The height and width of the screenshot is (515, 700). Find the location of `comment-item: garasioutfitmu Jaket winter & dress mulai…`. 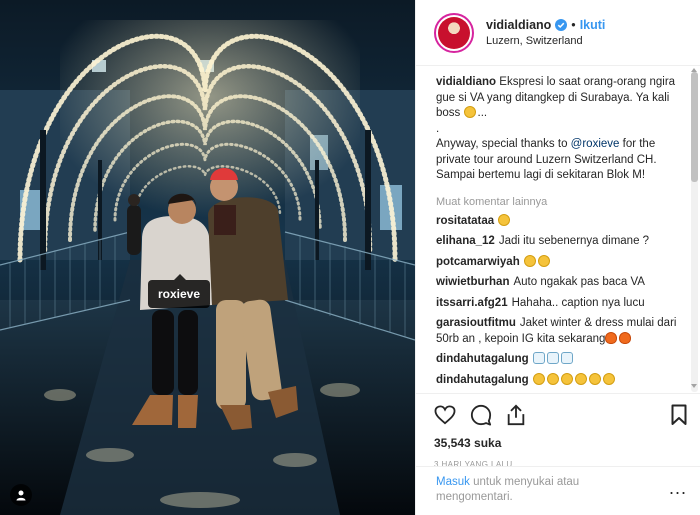

comment-item: garasioutfitmu Jaket winter & dress mulai… is located at coordinates (560, 331).